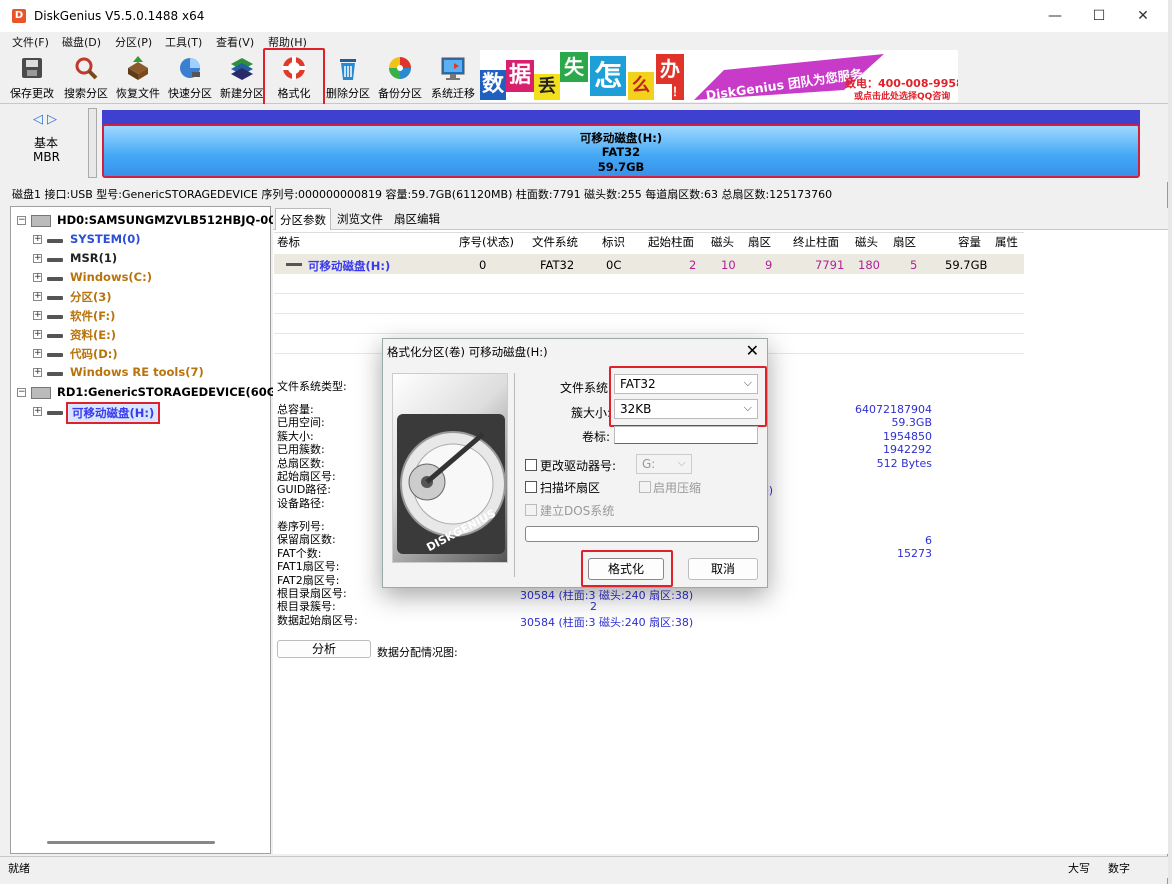  I want to click on maximize-button: ☐, so click(1099, 16).